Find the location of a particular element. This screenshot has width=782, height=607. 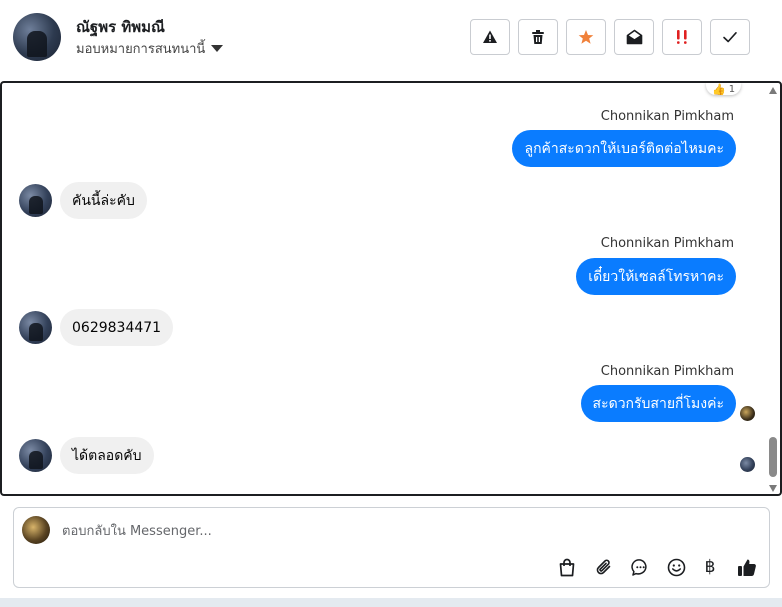

envelope-open-icon is located at coordinates (634, 37).